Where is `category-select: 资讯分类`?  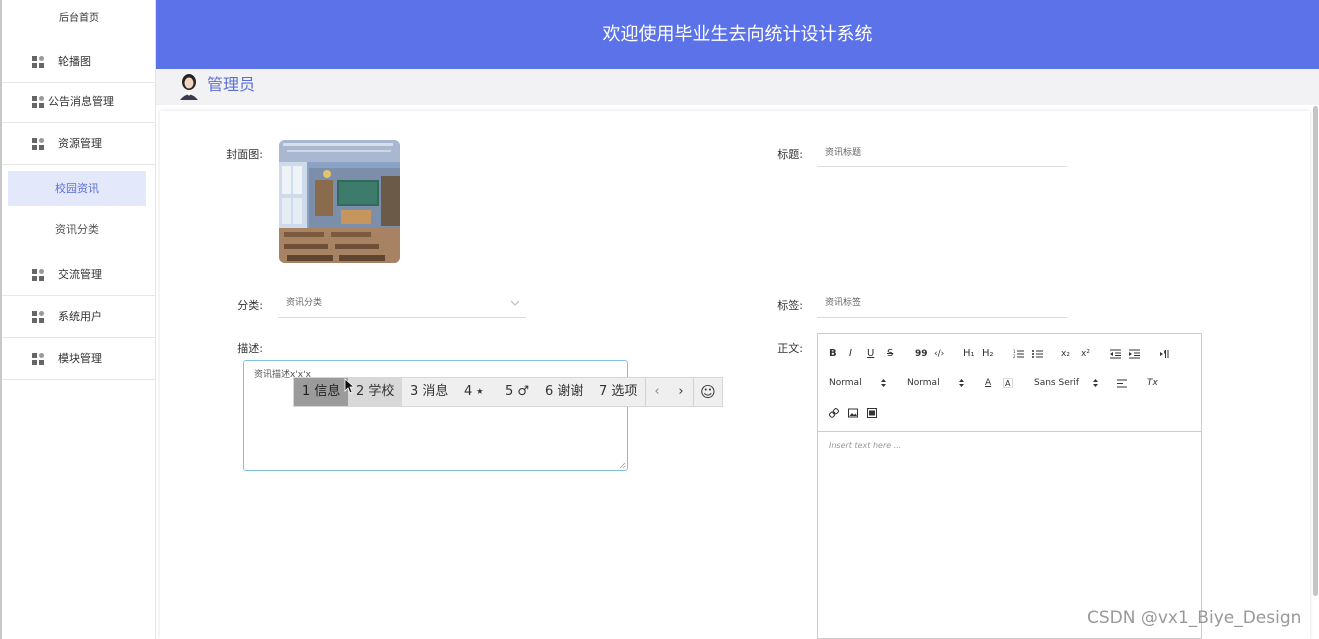
category-select: 资讯分类 is located at coordinates (402, 304).